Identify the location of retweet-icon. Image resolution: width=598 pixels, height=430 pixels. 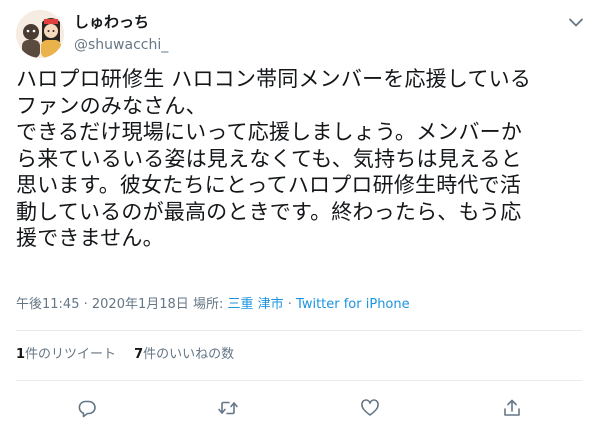
(228, 408).